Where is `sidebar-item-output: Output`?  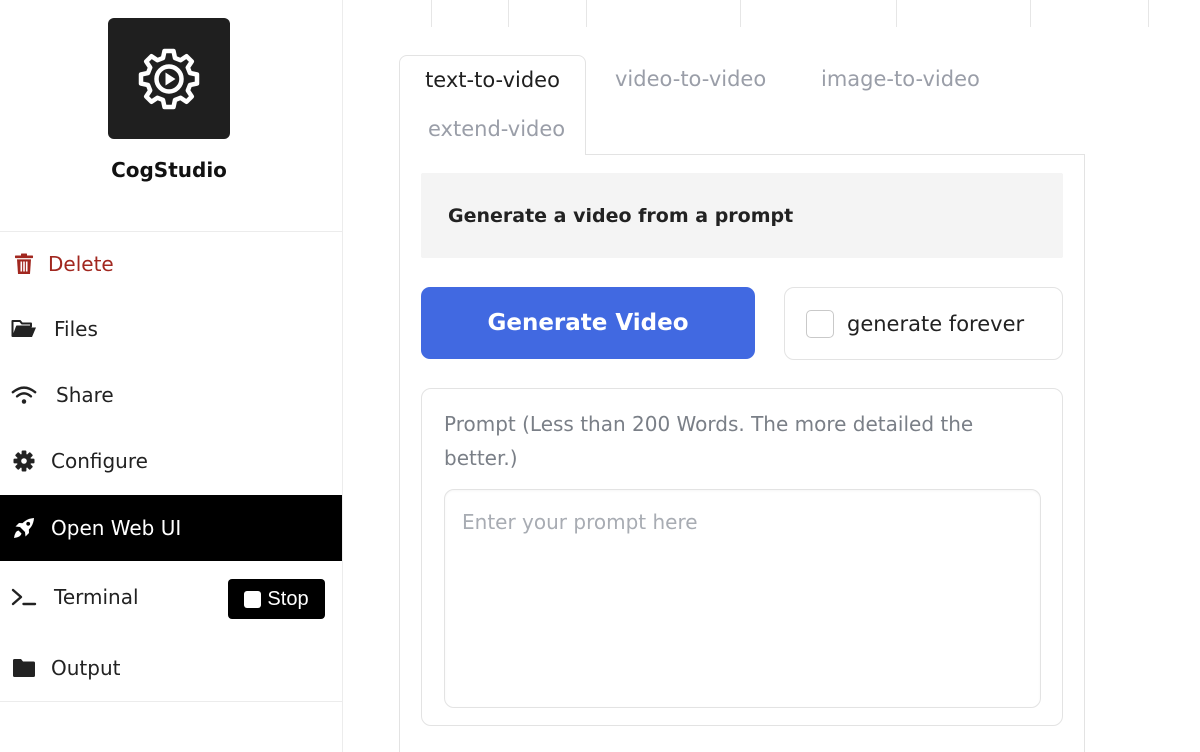 sidebar-item-output: Output is located at coordinates (171, 668).